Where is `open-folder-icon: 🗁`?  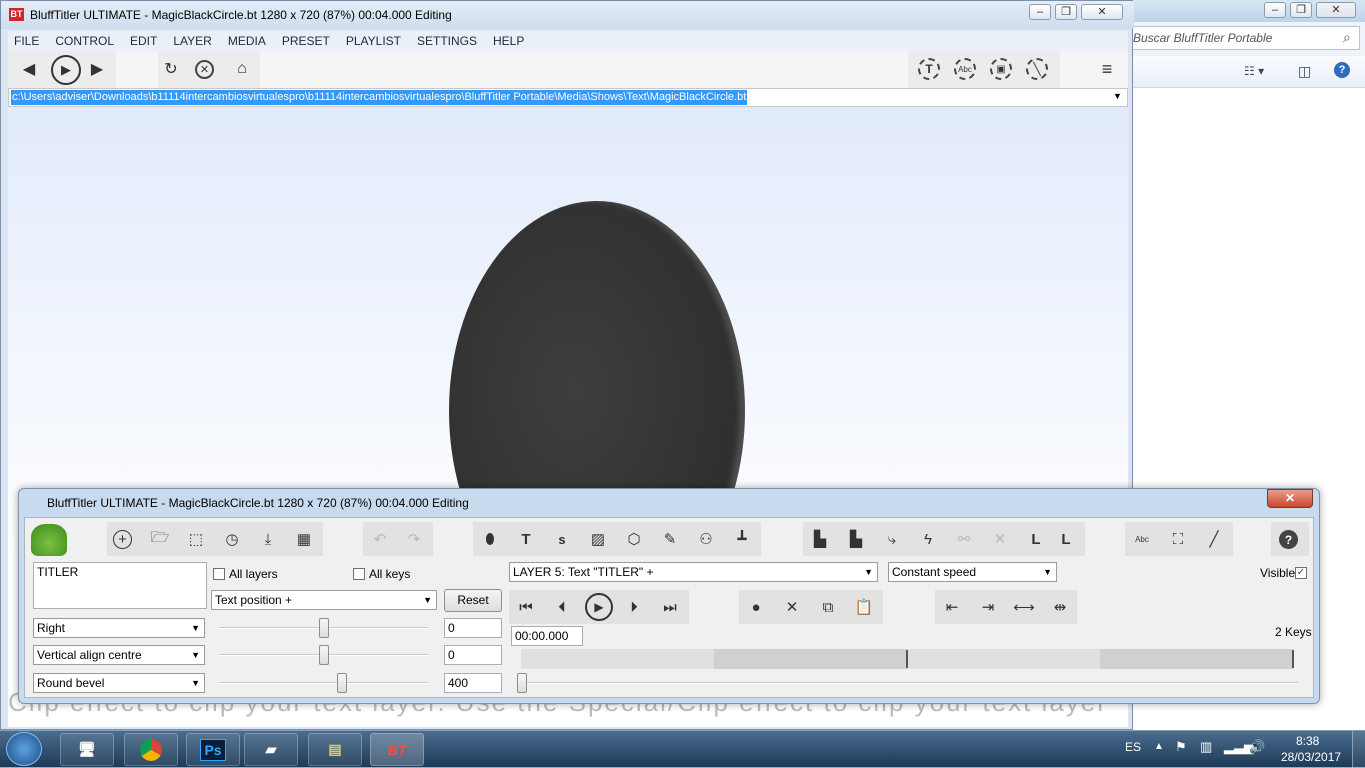
open-folder-icon: 🗁 is located at coordinates (160, 539).